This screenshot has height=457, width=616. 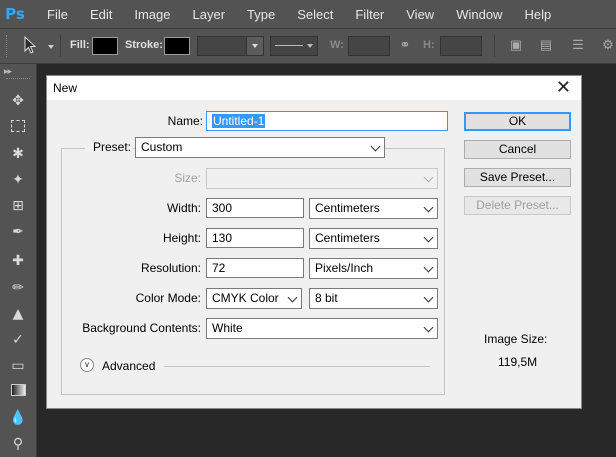 I want to click on menu-filter: Filter, so click(x=369, y=14).